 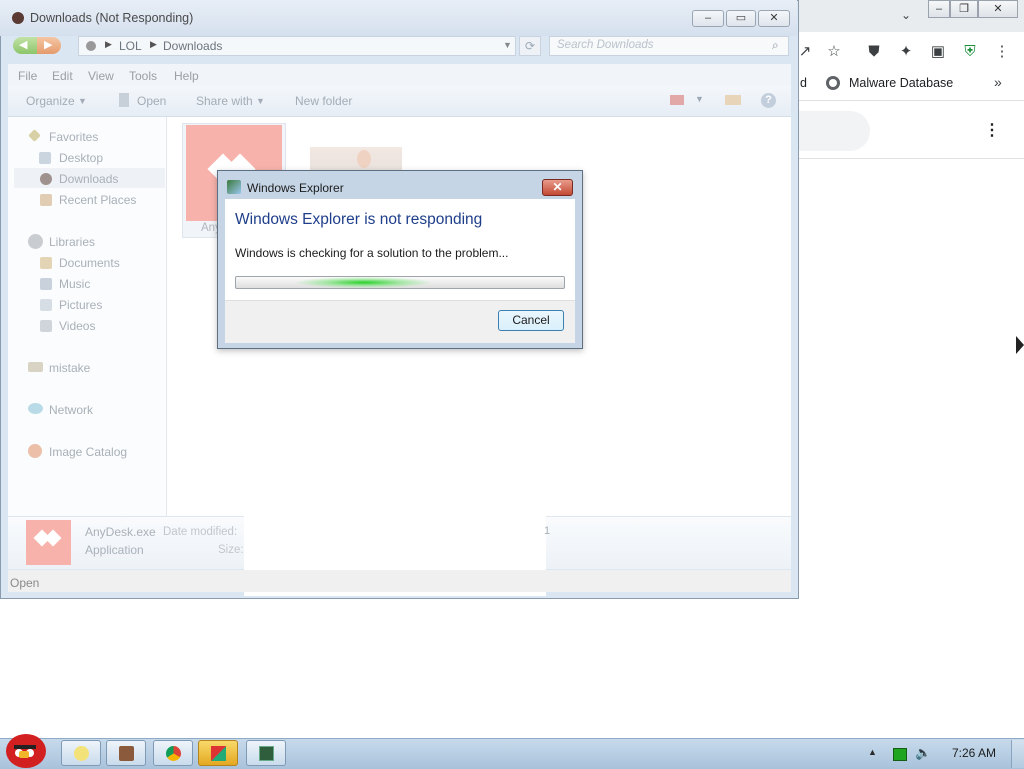 What do you see at coordinates (677, 100) in the screenshot?
I see `change-view-icon` at bounding box center [677, 100].